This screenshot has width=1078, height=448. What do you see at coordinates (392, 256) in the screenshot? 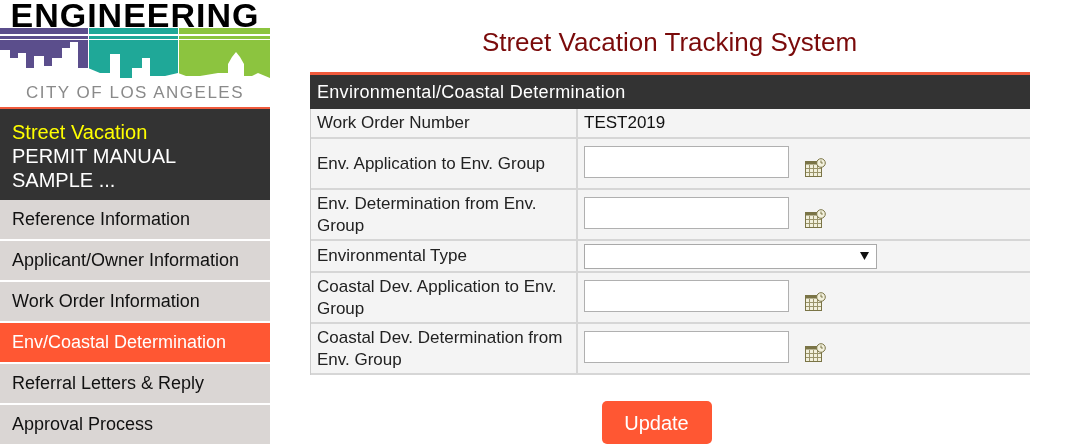
I see `field-label: Environmental Type` at bounding box center [392, 256].